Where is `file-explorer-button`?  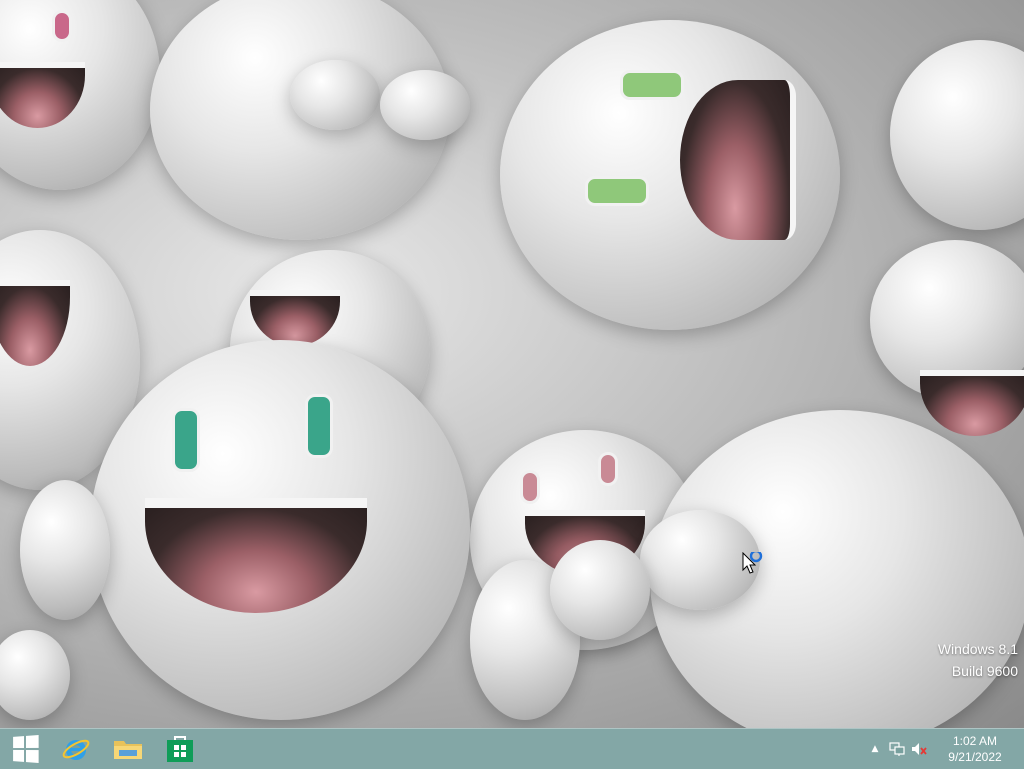
file-explorer-button is located at coordinates (128, 749).